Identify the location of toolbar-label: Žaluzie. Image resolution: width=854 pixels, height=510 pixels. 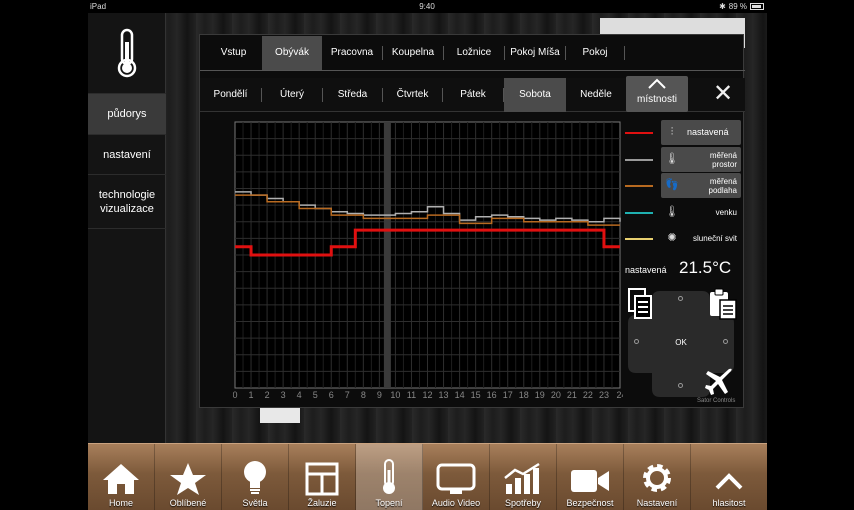
(322, 503).